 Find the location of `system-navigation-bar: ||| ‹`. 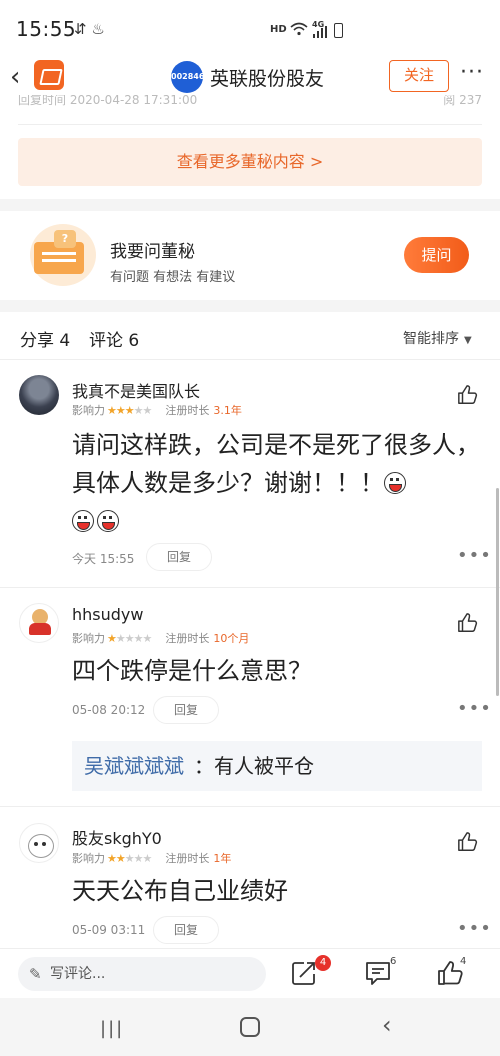

system-navigation-bar: ||| ‹ is located at coordinates (250, 1027).